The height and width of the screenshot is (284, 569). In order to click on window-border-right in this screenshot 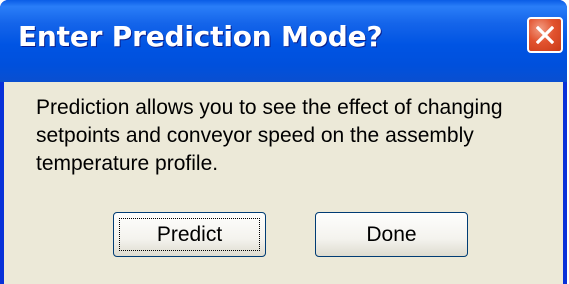, I will do `click(565, 183)`.